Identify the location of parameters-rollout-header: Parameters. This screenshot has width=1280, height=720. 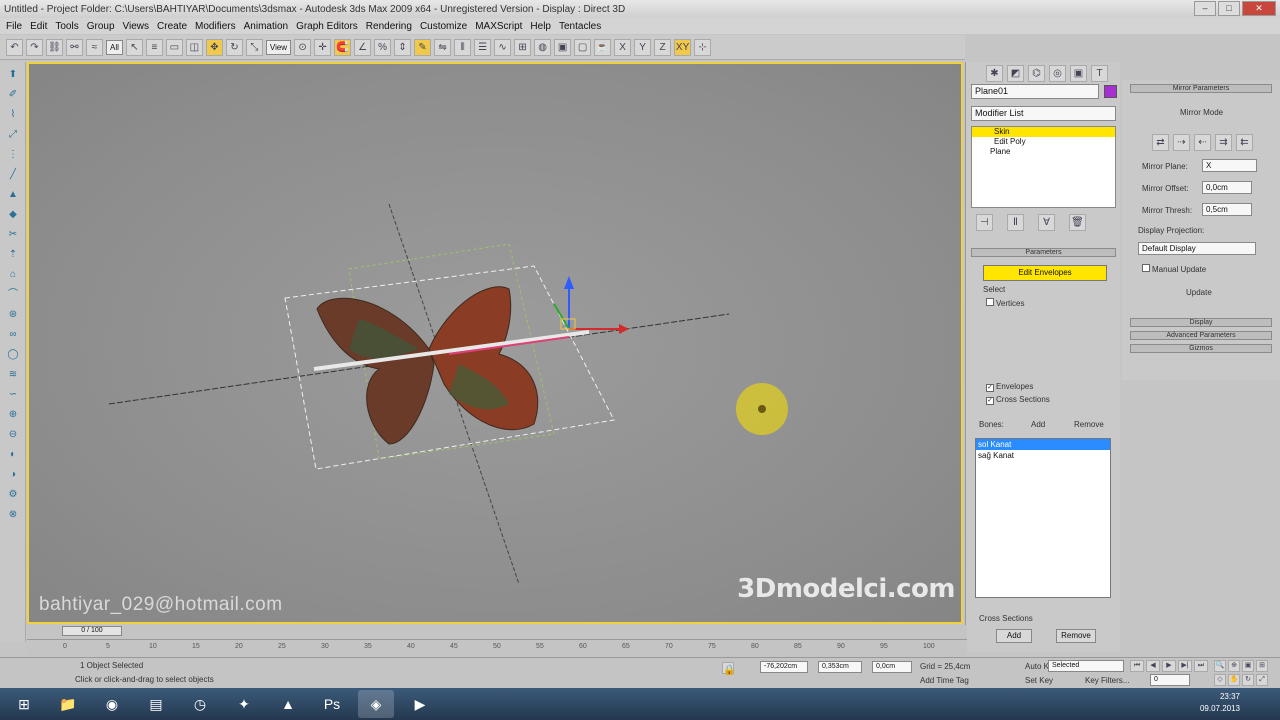
(1043, 252).